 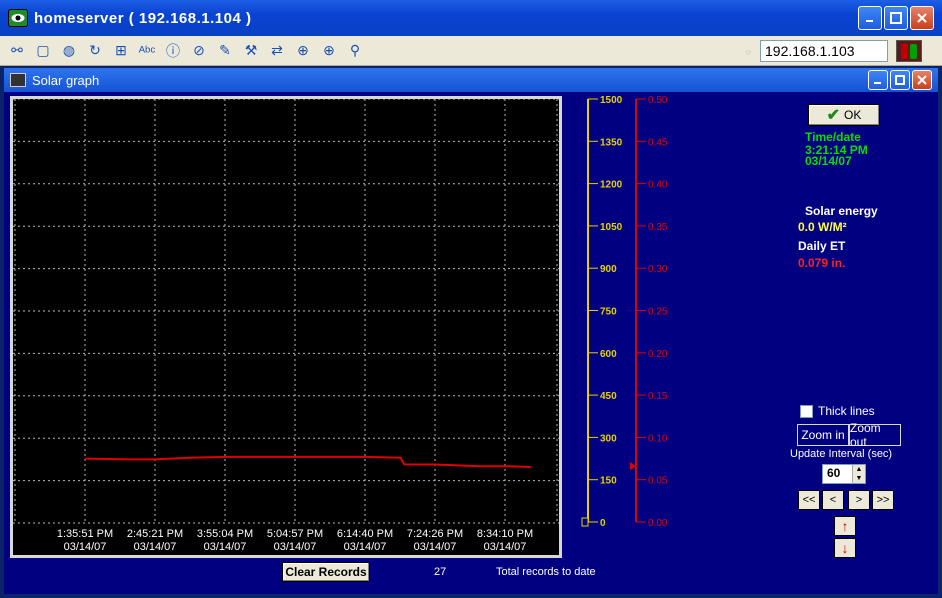 I want to click on child-minimize-button, so click(x=878, y=80).